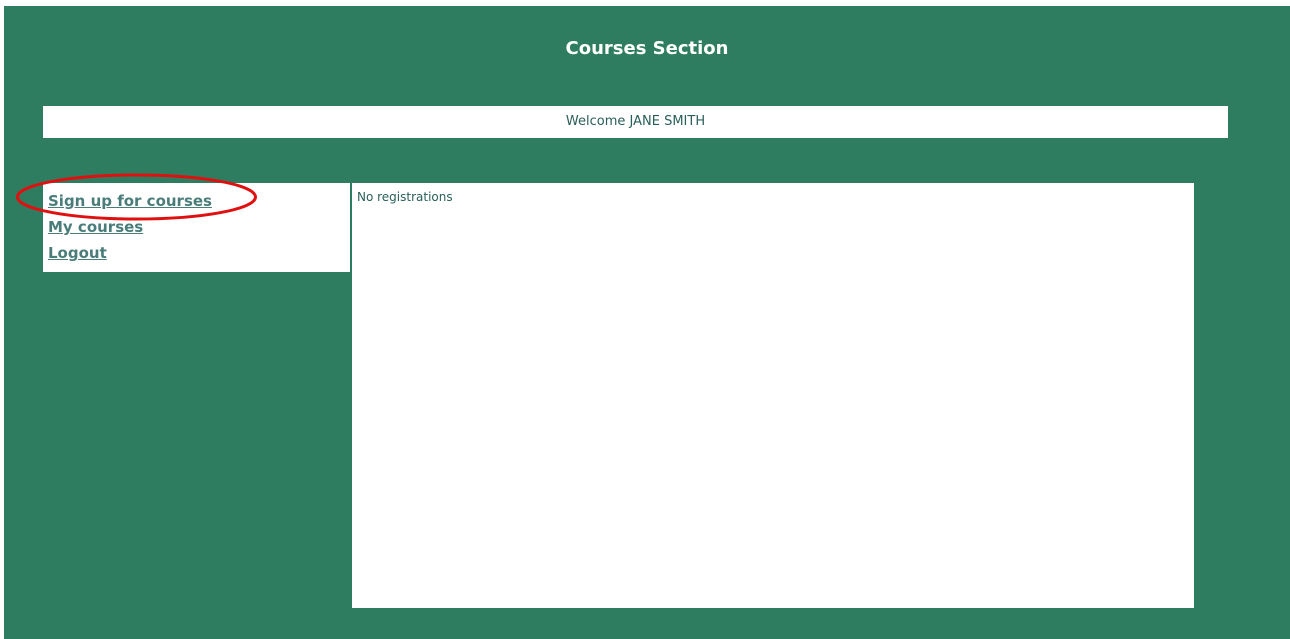 This screenshot has height=639, width=1290. I want to click on welcome-text: Welcome JANE SMITH, so click(635, 121).